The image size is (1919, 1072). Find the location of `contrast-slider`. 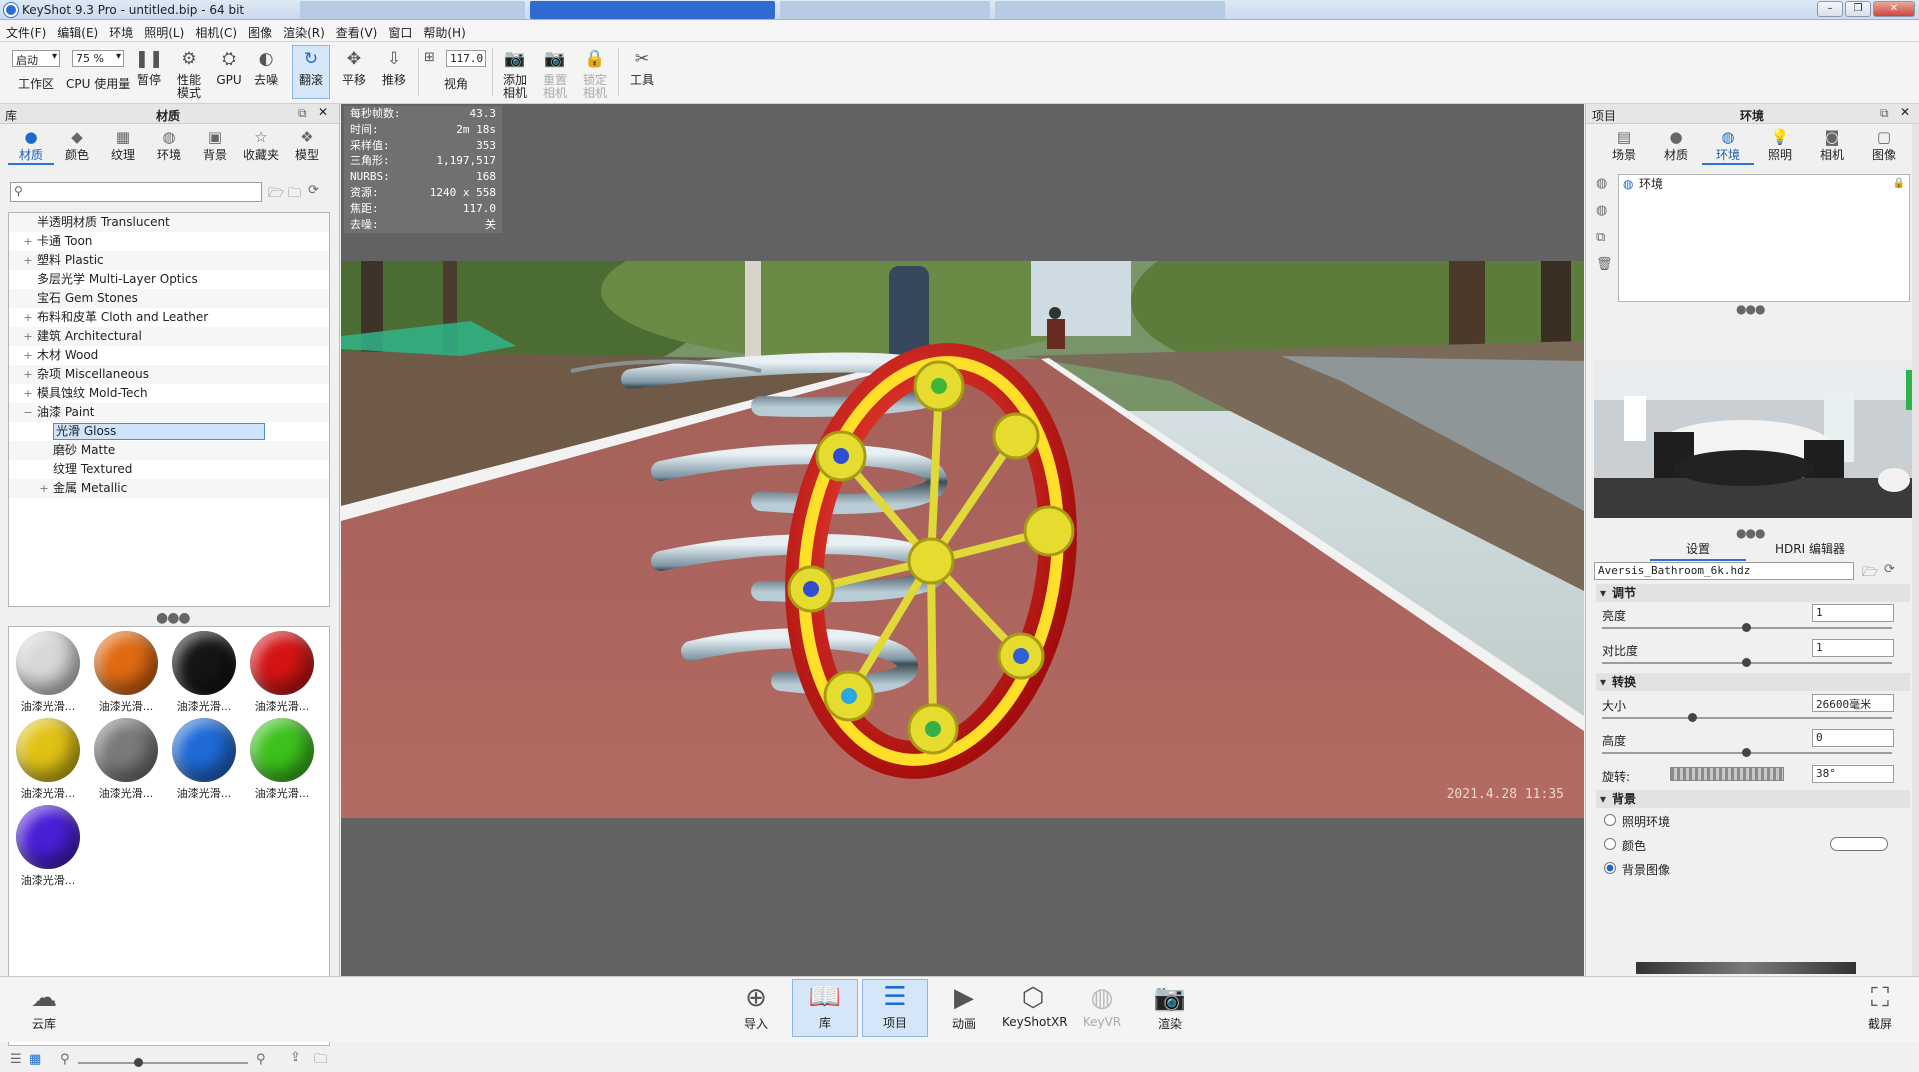

contrast-slider is located at coordinates (1747, 662).